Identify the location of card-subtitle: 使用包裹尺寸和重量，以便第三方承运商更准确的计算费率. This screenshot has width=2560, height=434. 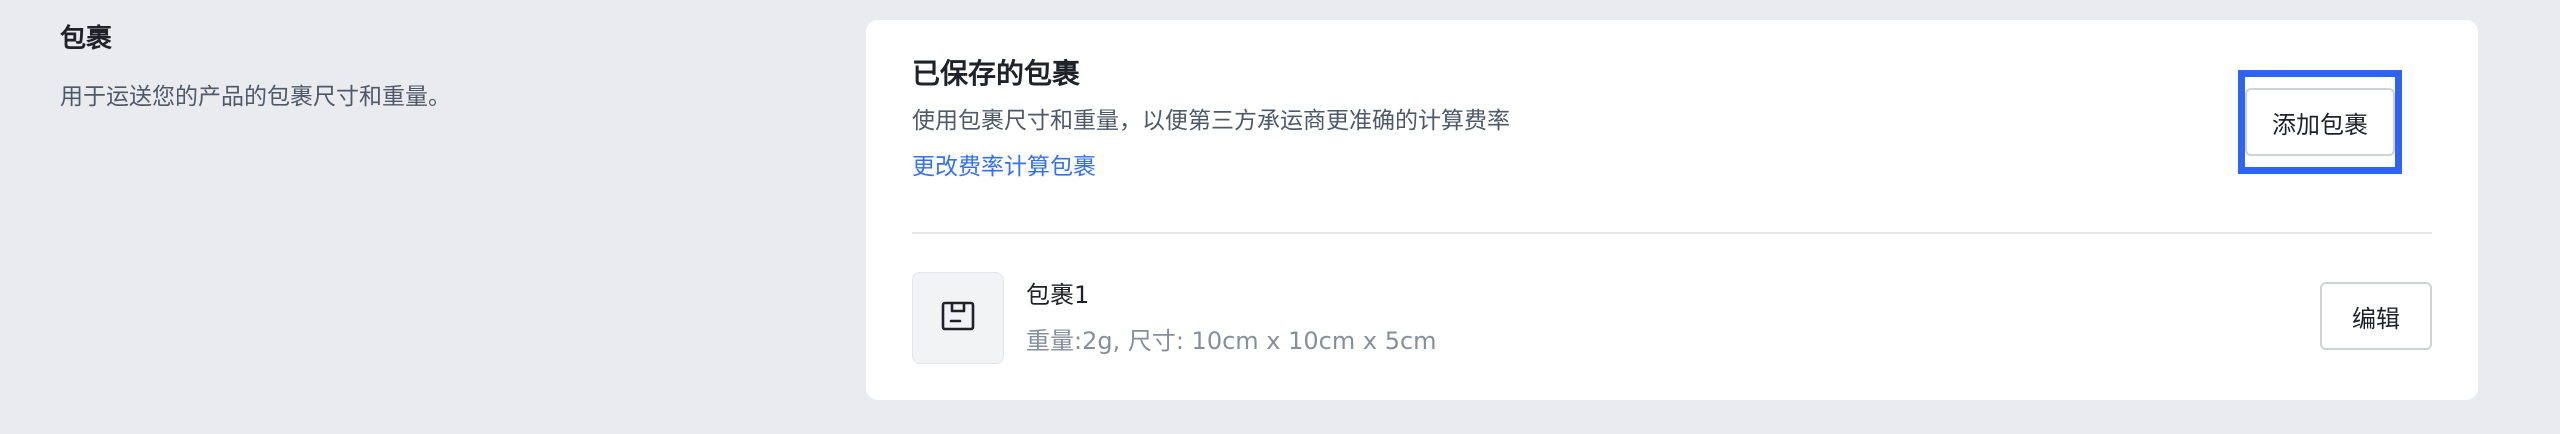
(1211, 121).